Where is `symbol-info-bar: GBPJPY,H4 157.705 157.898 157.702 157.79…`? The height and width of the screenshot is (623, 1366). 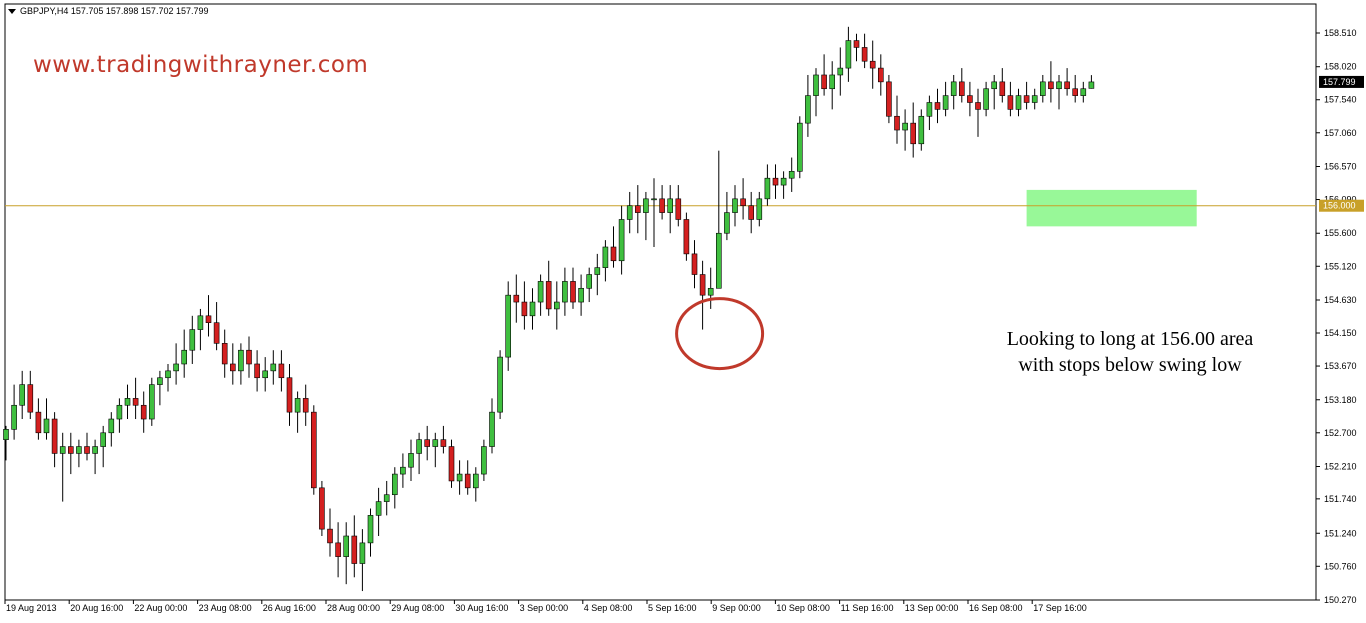 symbol-info-bar: GBPJPY,H4 157.705 157.898 157.702 157.79… is located at coordinates (108, 11).